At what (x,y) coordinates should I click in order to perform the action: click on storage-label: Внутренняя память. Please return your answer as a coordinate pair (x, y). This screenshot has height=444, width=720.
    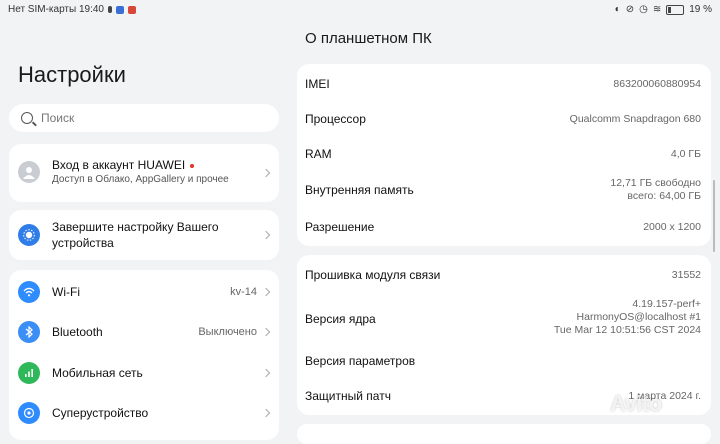
    Looking at the image, I should click on (359, 190).